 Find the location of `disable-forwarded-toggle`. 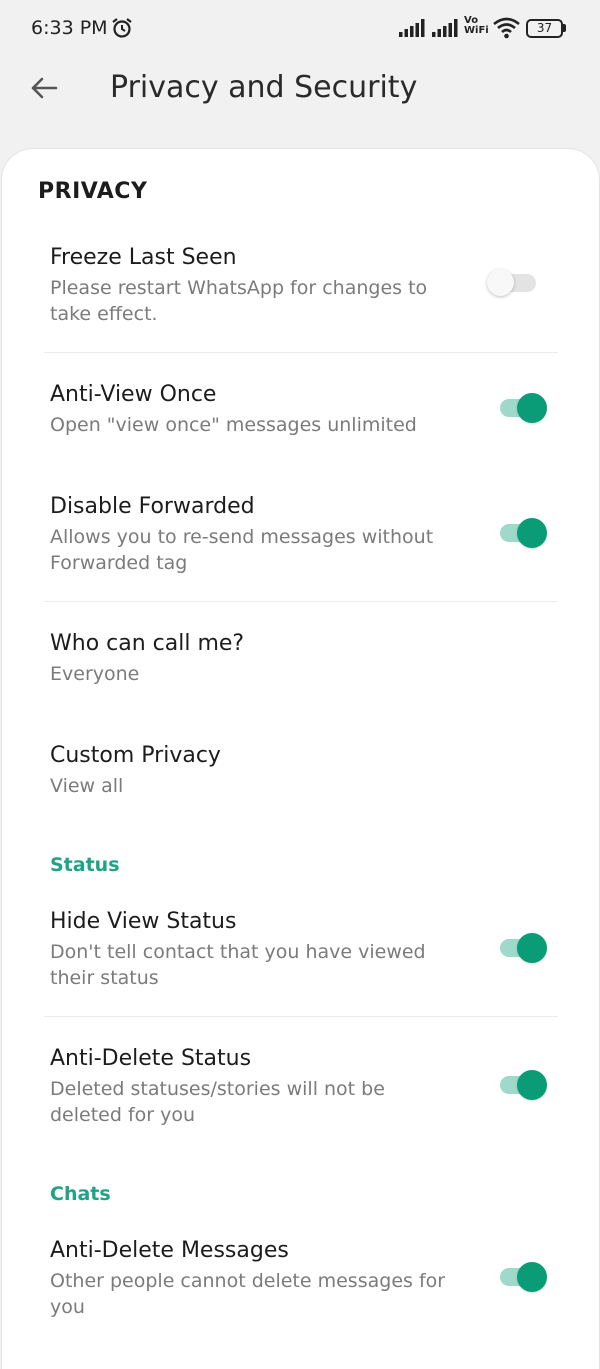

disable-forwarded-toggle is located at coordinates (523, 533).